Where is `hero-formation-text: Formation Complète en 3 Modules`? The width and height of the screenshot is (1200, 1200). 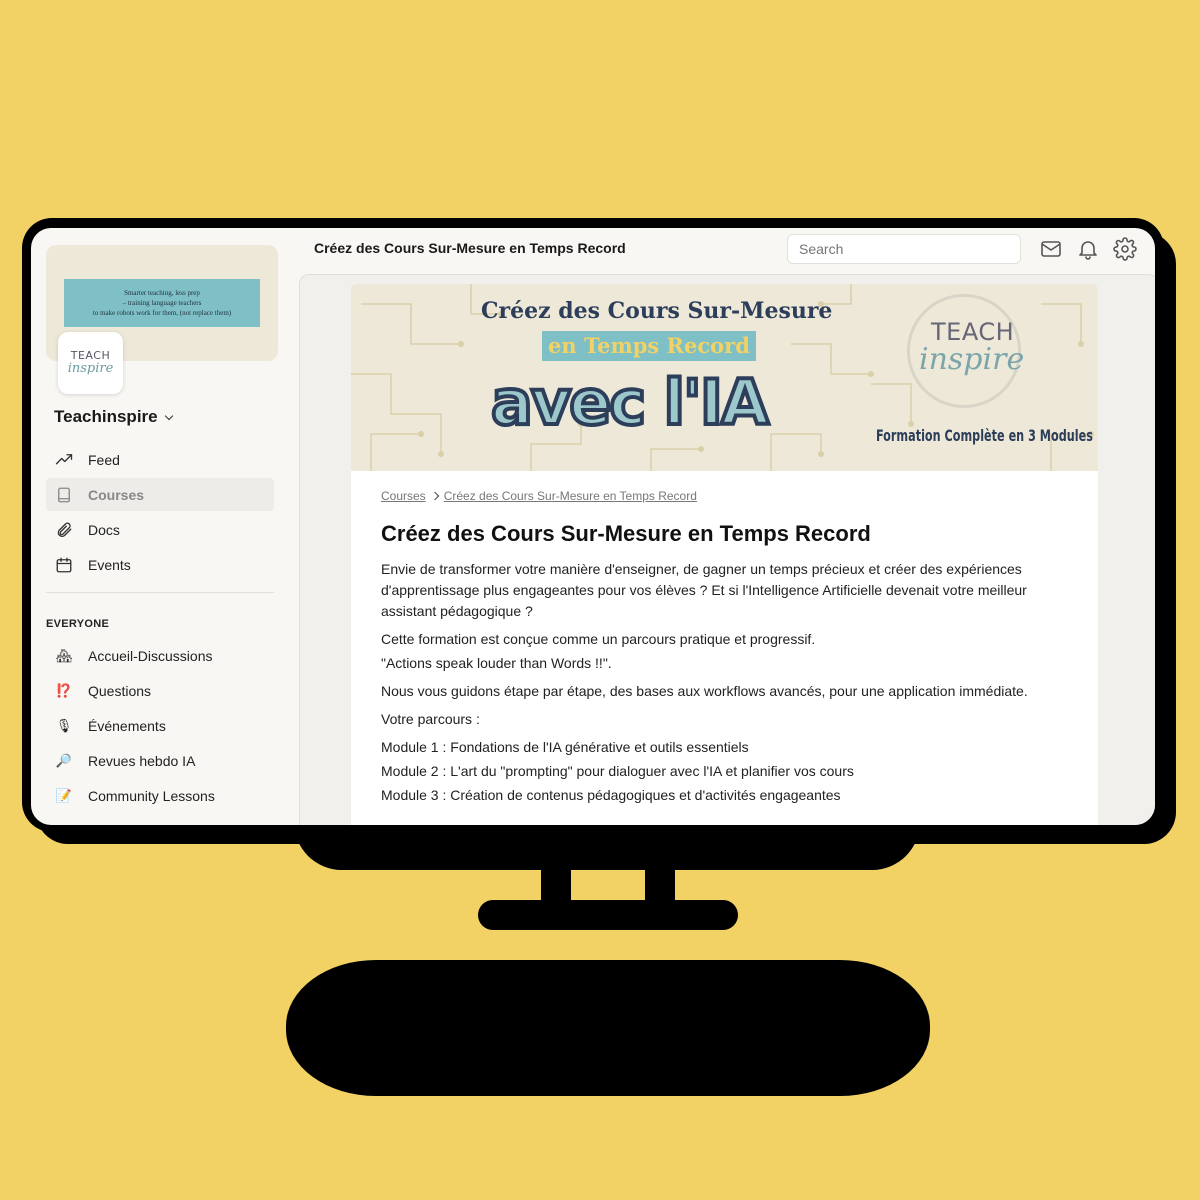
hero-formation-text: Formation Complète en 3 Modules is located at coordinates (984, 435).